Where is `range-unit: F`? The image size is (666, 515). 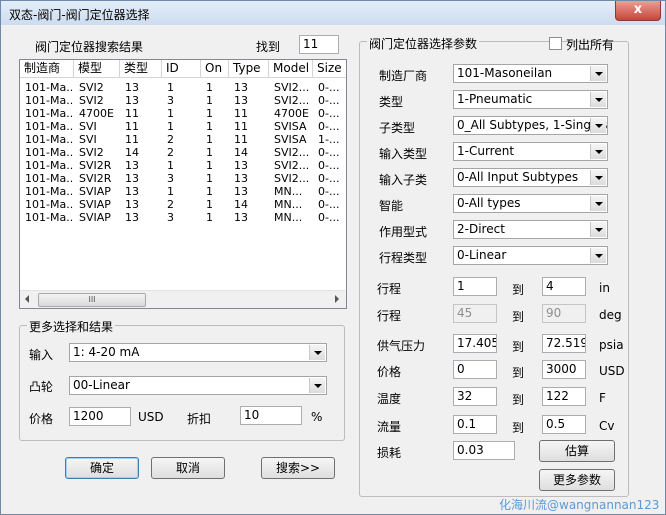
range-unit: F is located at coordinates (602, 398).